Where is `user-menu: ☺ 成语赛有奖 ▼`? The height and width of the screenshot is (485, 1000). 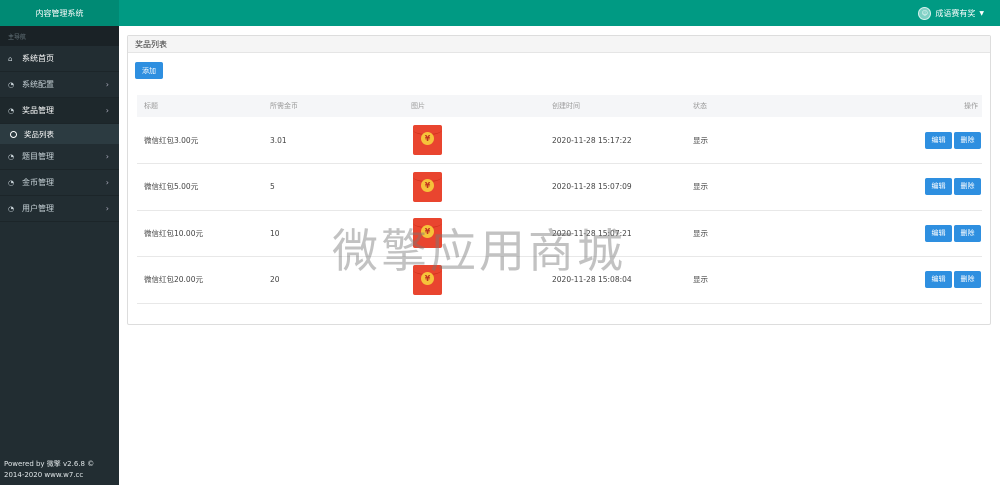
user-menu: ☺ 成语赛有奖 ▼ is located at coordinates (951, 13).